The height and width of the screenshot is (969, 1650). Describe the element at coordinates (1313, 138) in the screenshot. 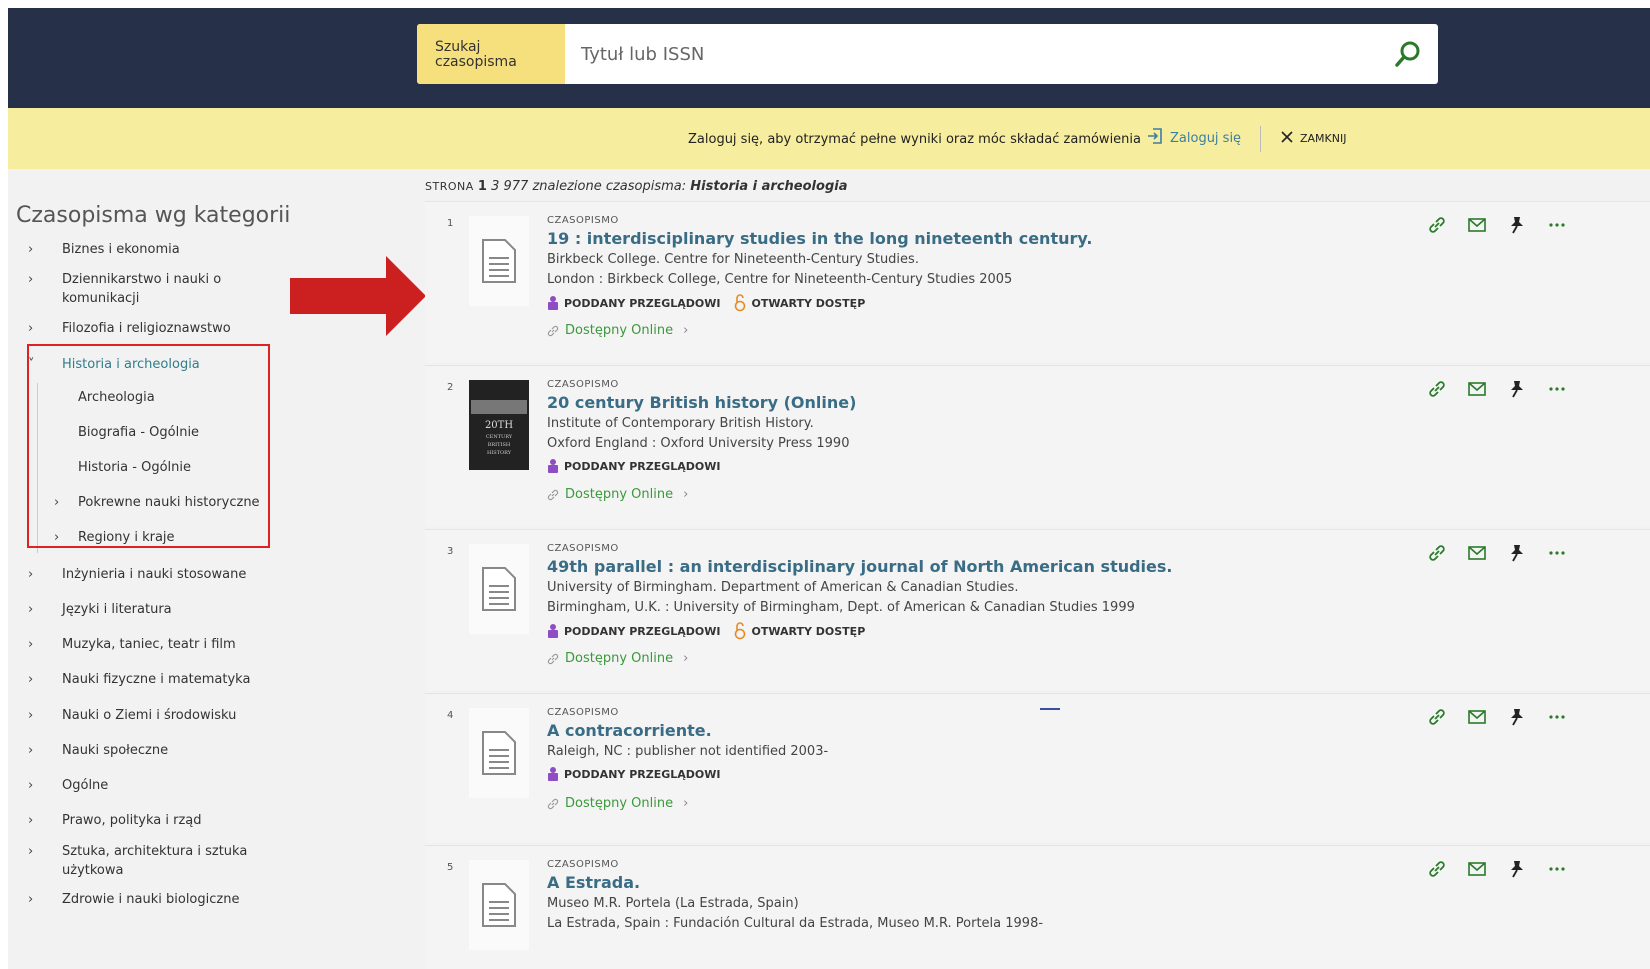

I see `close-banner-button: ZAMKNIJ` at that location.